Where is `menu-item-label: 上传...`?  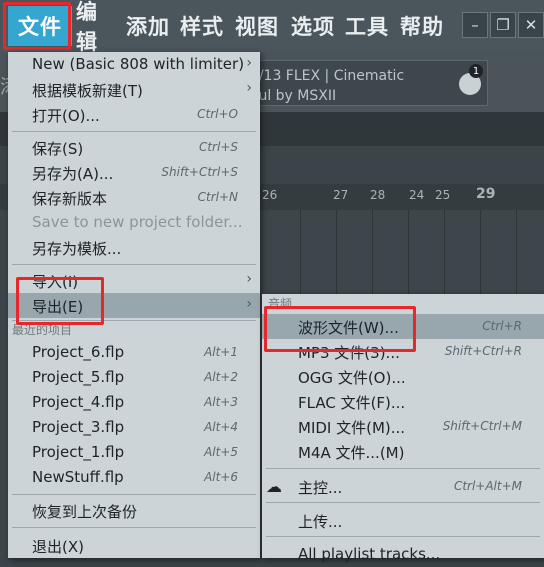 menu-item-label: 上传... is located at coordinates (320, 522).